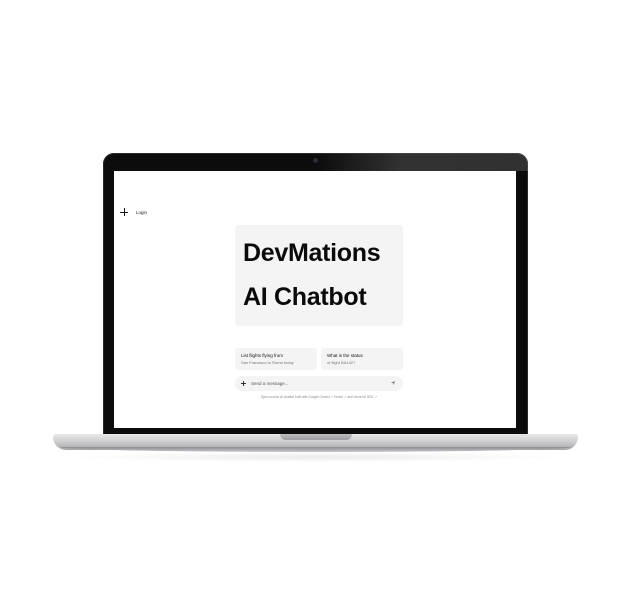  What do you see at coordinates (262, 355) in the screenshot?
I see `suggestion-title: List flights flying from` at bounding box center [262, 355].